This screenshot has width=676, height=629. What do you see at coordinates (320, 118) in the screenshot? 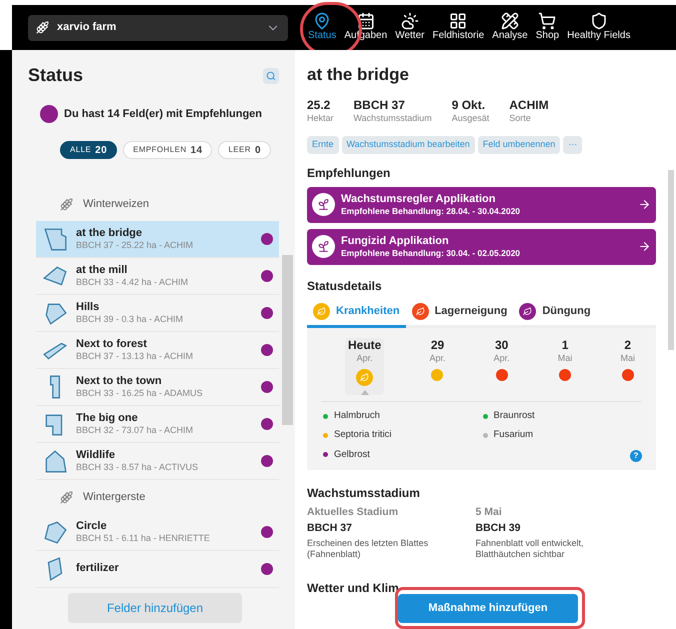
I see `stat-label: Hektar` at bounding box center [320, 118].